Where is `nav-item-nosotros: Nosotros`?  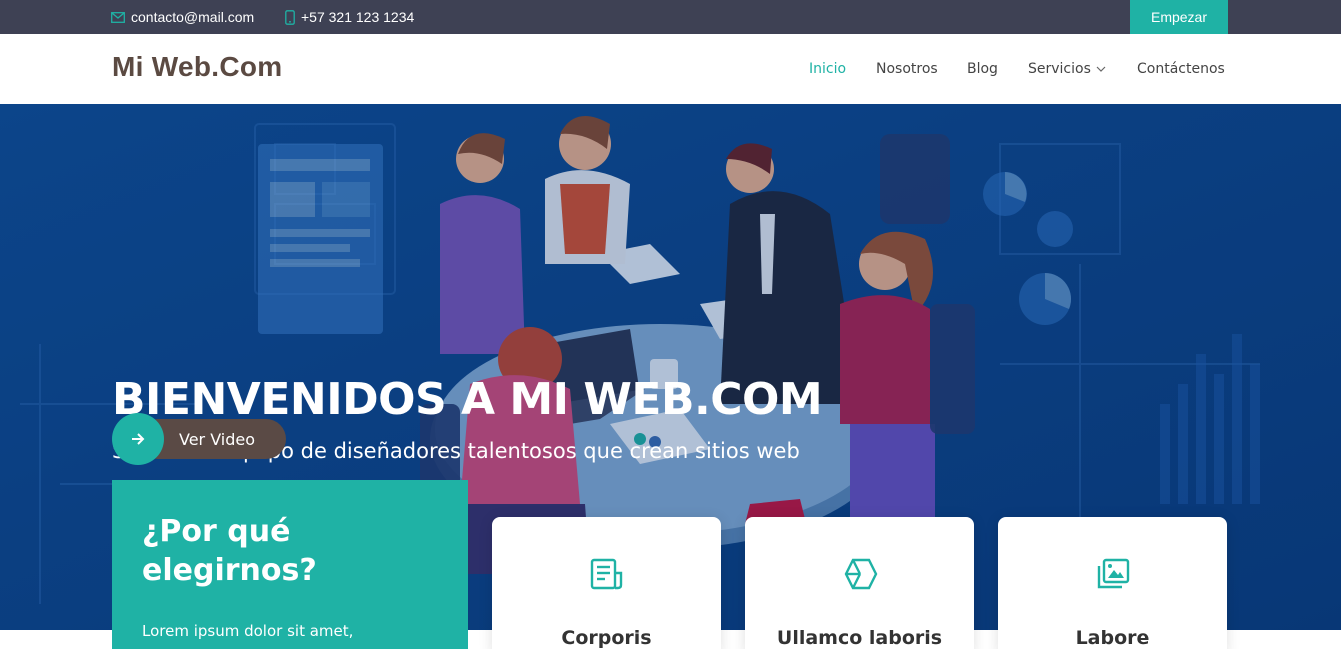 nav-item-nosotros: Nosotros is located at coordinates (907, 69).